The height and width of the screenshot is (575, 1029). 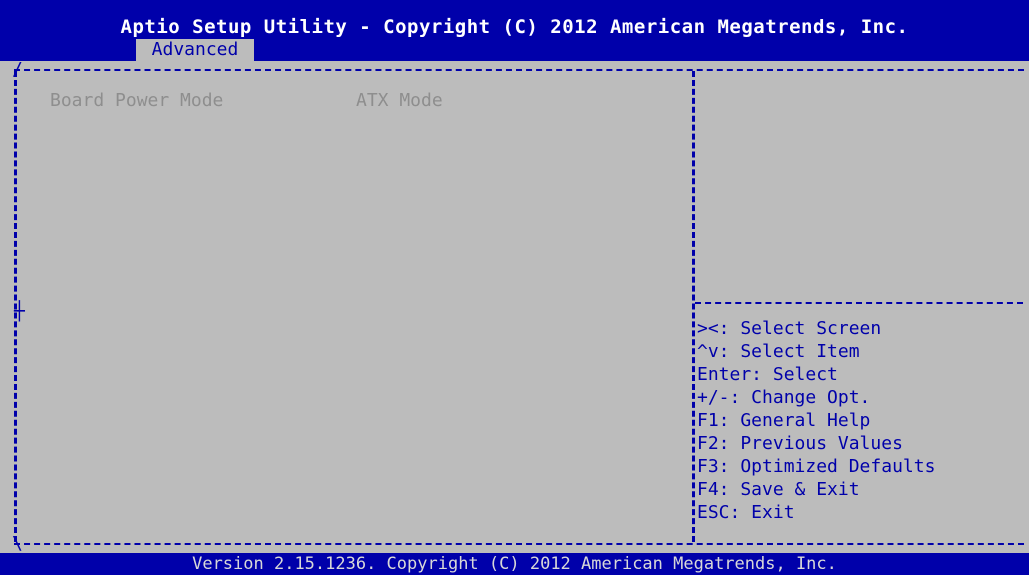 What do you see at coordinates (789, 328) in the screenshot?
I see `help-select-screen: ><: Select Screen` at bounding box center [789, 328].